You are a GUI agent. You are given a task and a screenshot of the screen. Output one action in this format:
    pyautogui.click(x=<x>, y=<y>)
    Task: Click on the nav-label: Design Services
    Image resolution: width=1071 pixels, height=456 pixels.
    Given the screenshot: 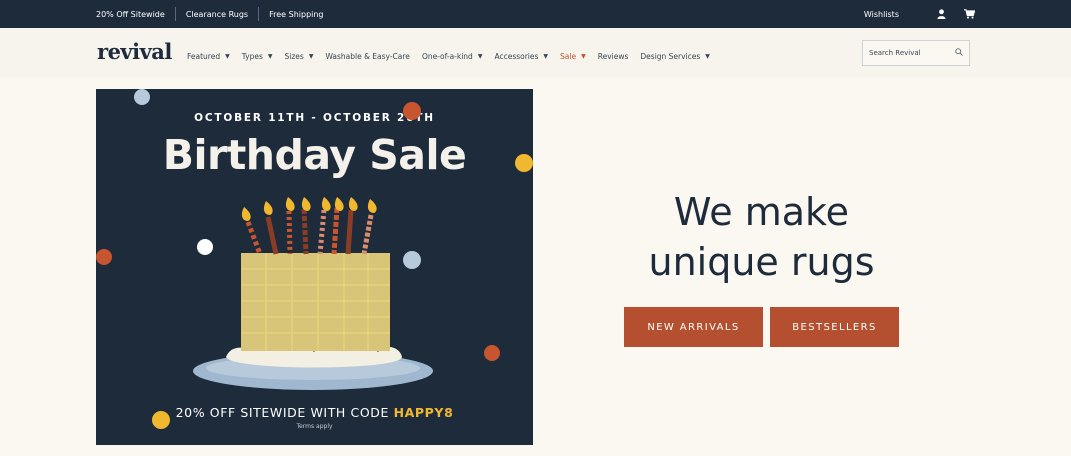 What is the action you would take?
    pyautogui.click(x=670, y=56)
    